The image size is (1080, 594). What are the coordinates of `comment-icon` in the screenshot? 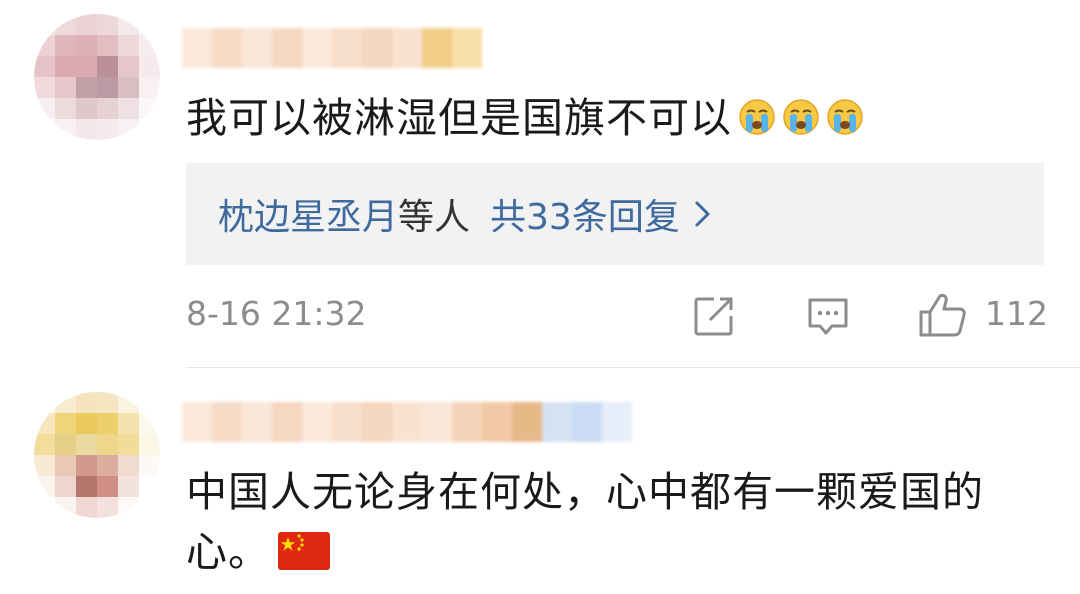 It's located at (828, 316).